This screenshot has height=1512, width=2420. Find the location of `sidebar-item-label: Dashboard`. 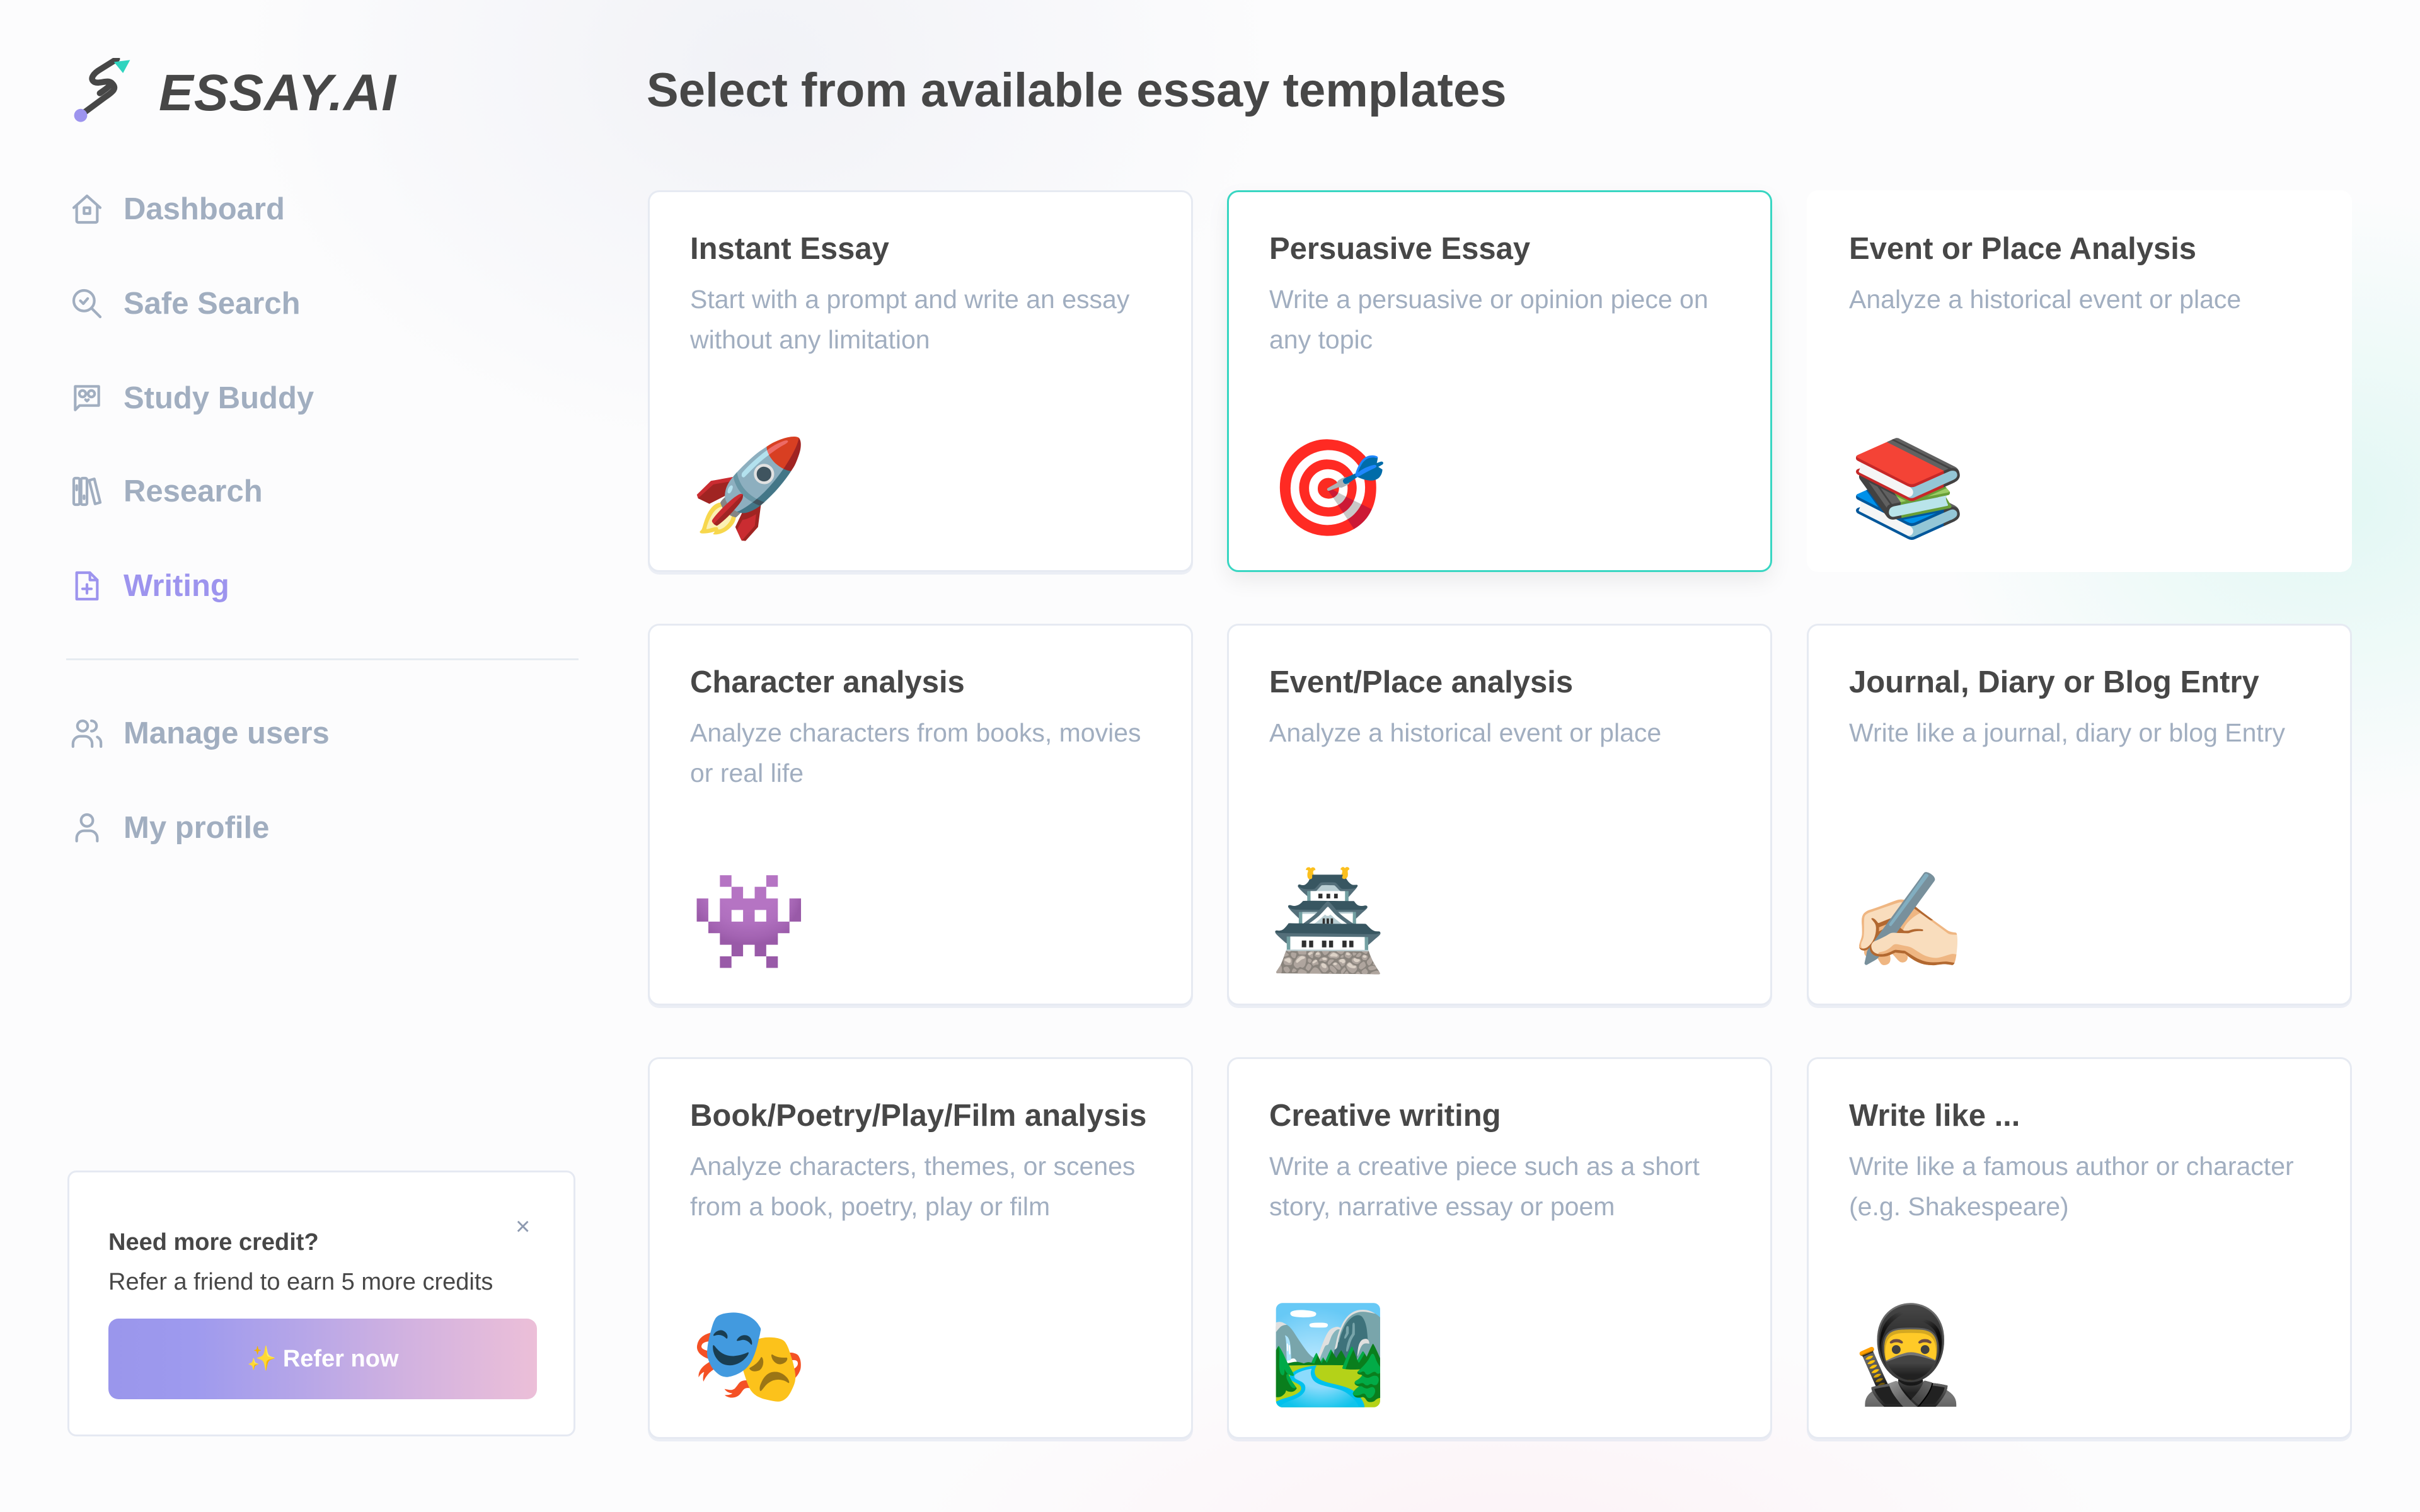

sidebar-item-label: Dashboard is located at coordinates (205, 209).